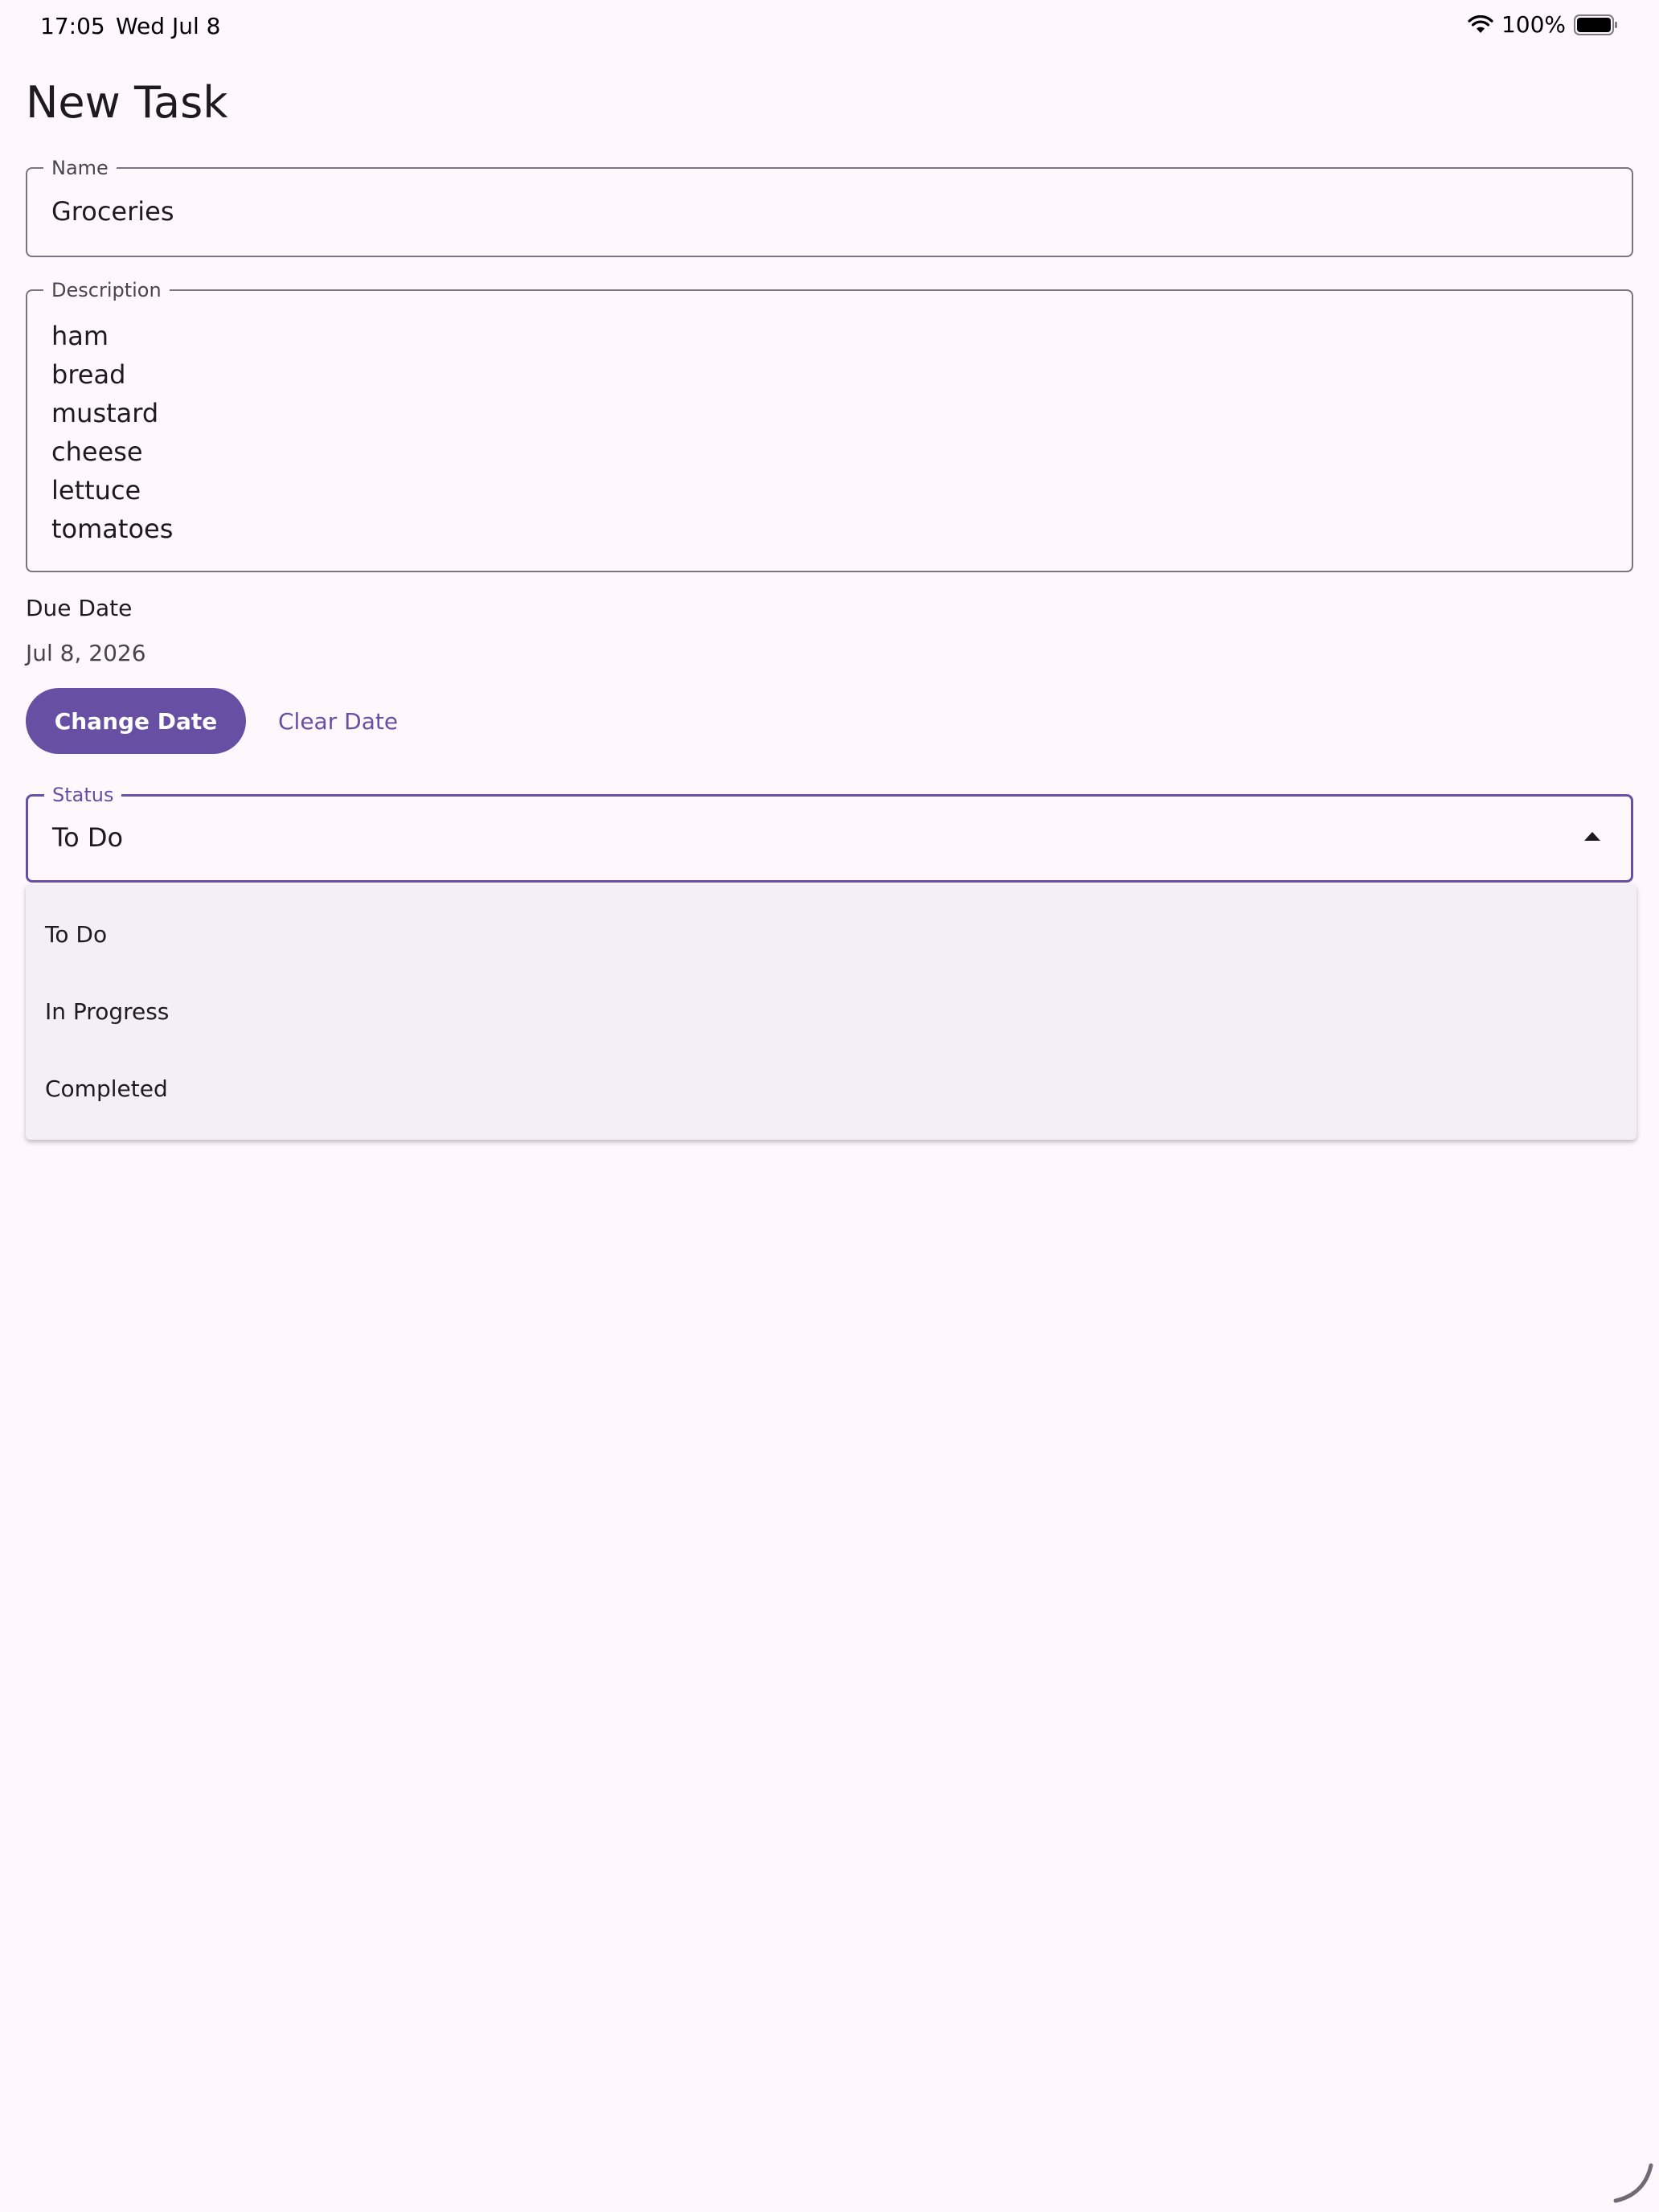 The height and width of the screenshot is (2212, 1659). Describe the element at coordinates (168, 26) in the screenshot. I see `status-date: Wed Jul 8` at that location.